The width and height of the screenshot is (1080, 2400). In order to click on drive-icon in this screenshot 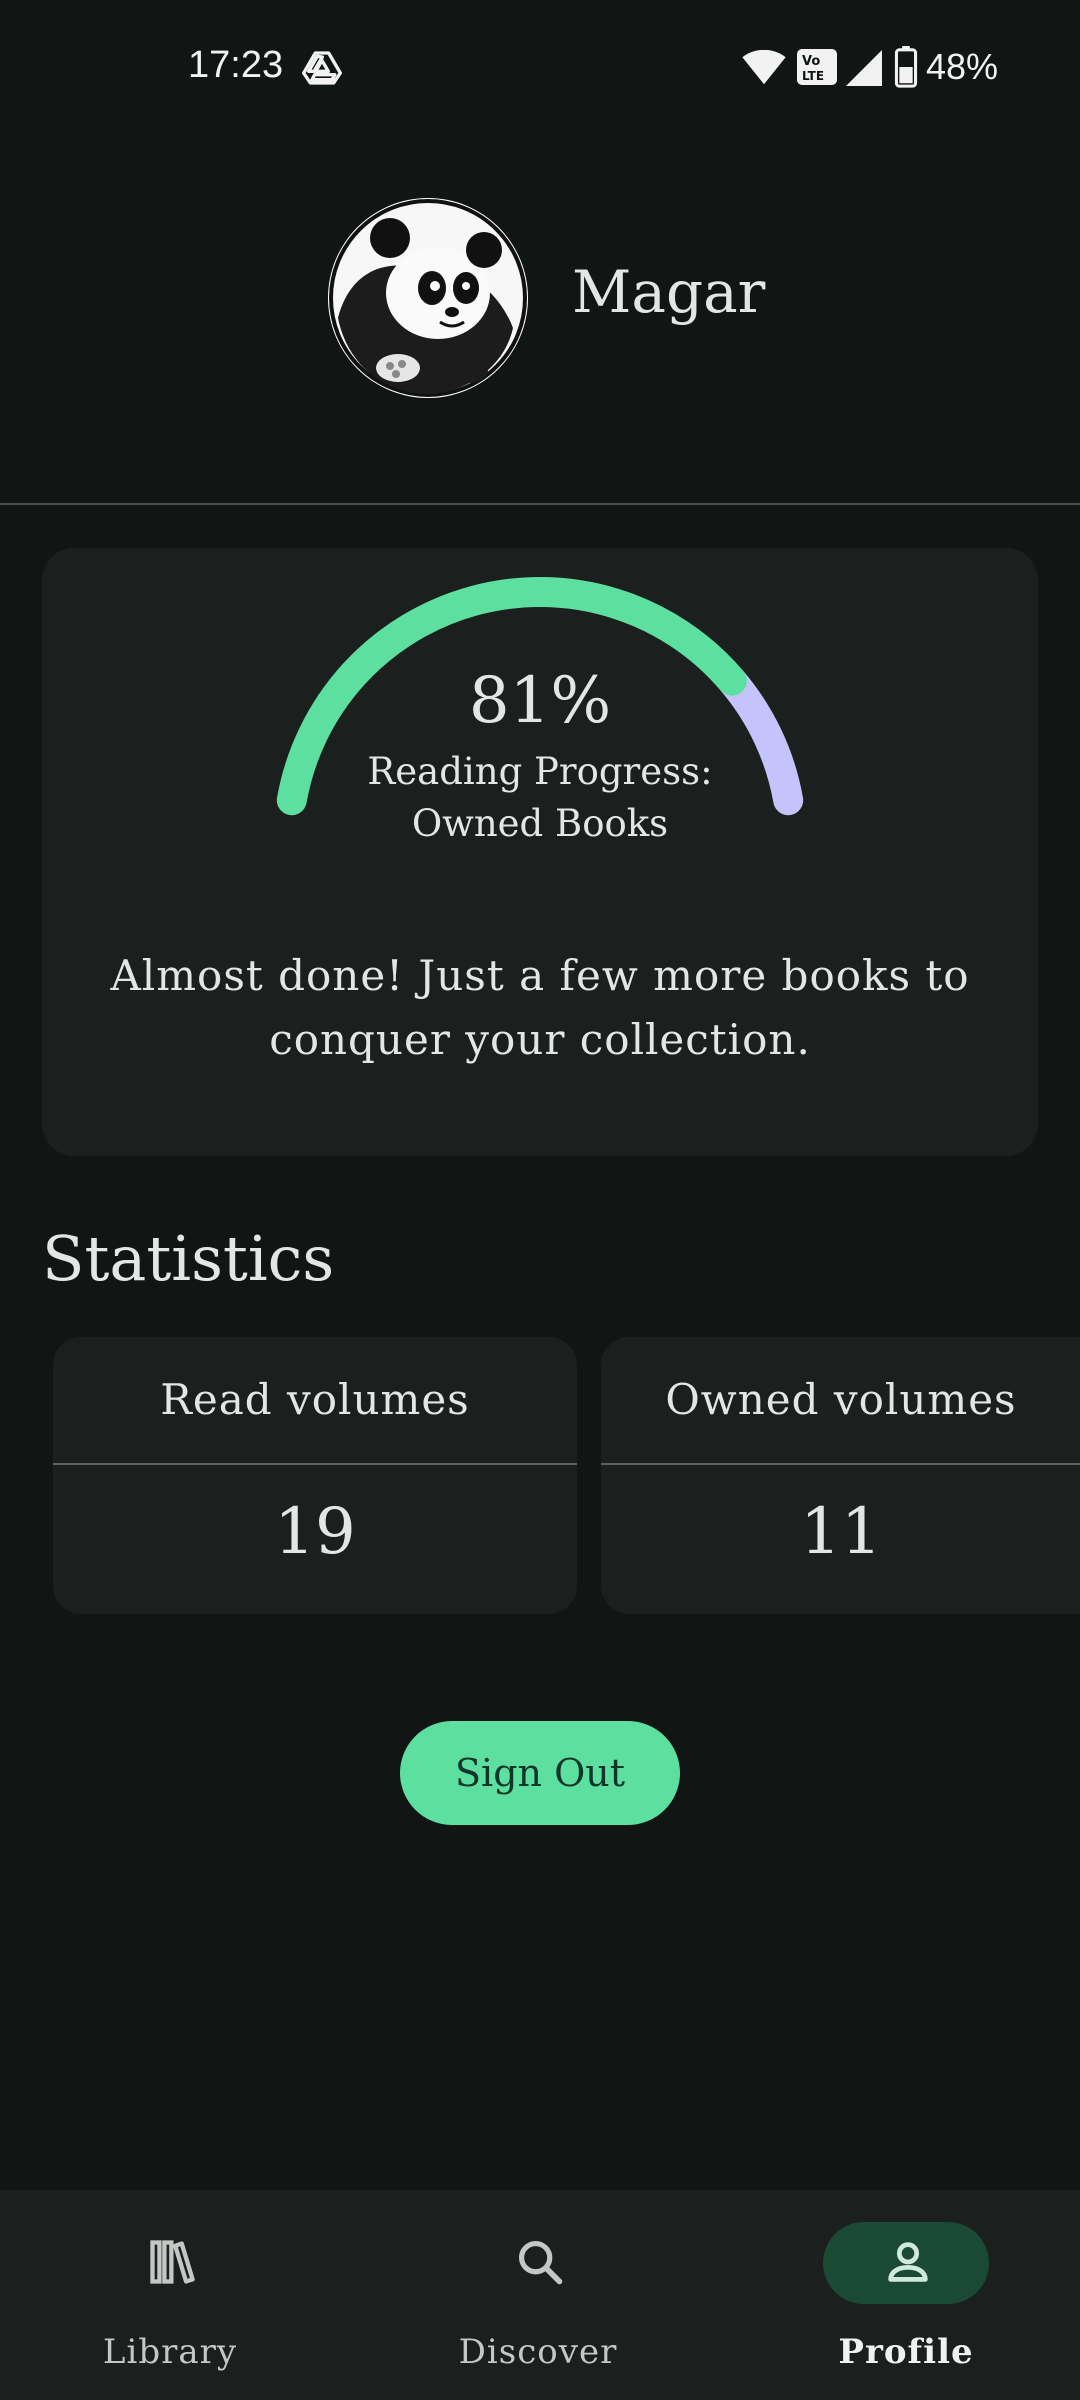, I will do `click(322, 68)`.